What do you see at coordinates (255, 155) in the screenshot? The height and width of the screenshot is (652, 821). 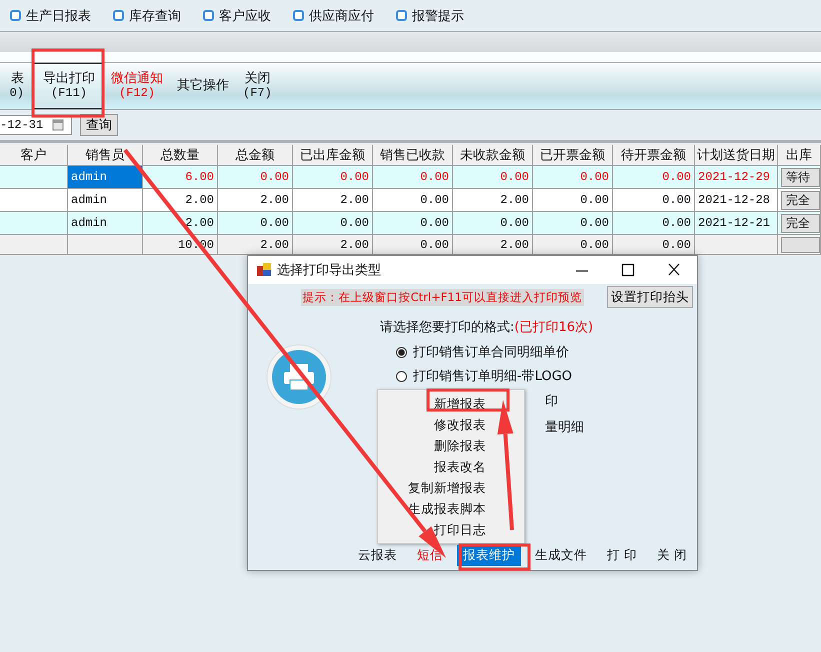 I see `column-header: 总金额` at bounding box center [255, 155].